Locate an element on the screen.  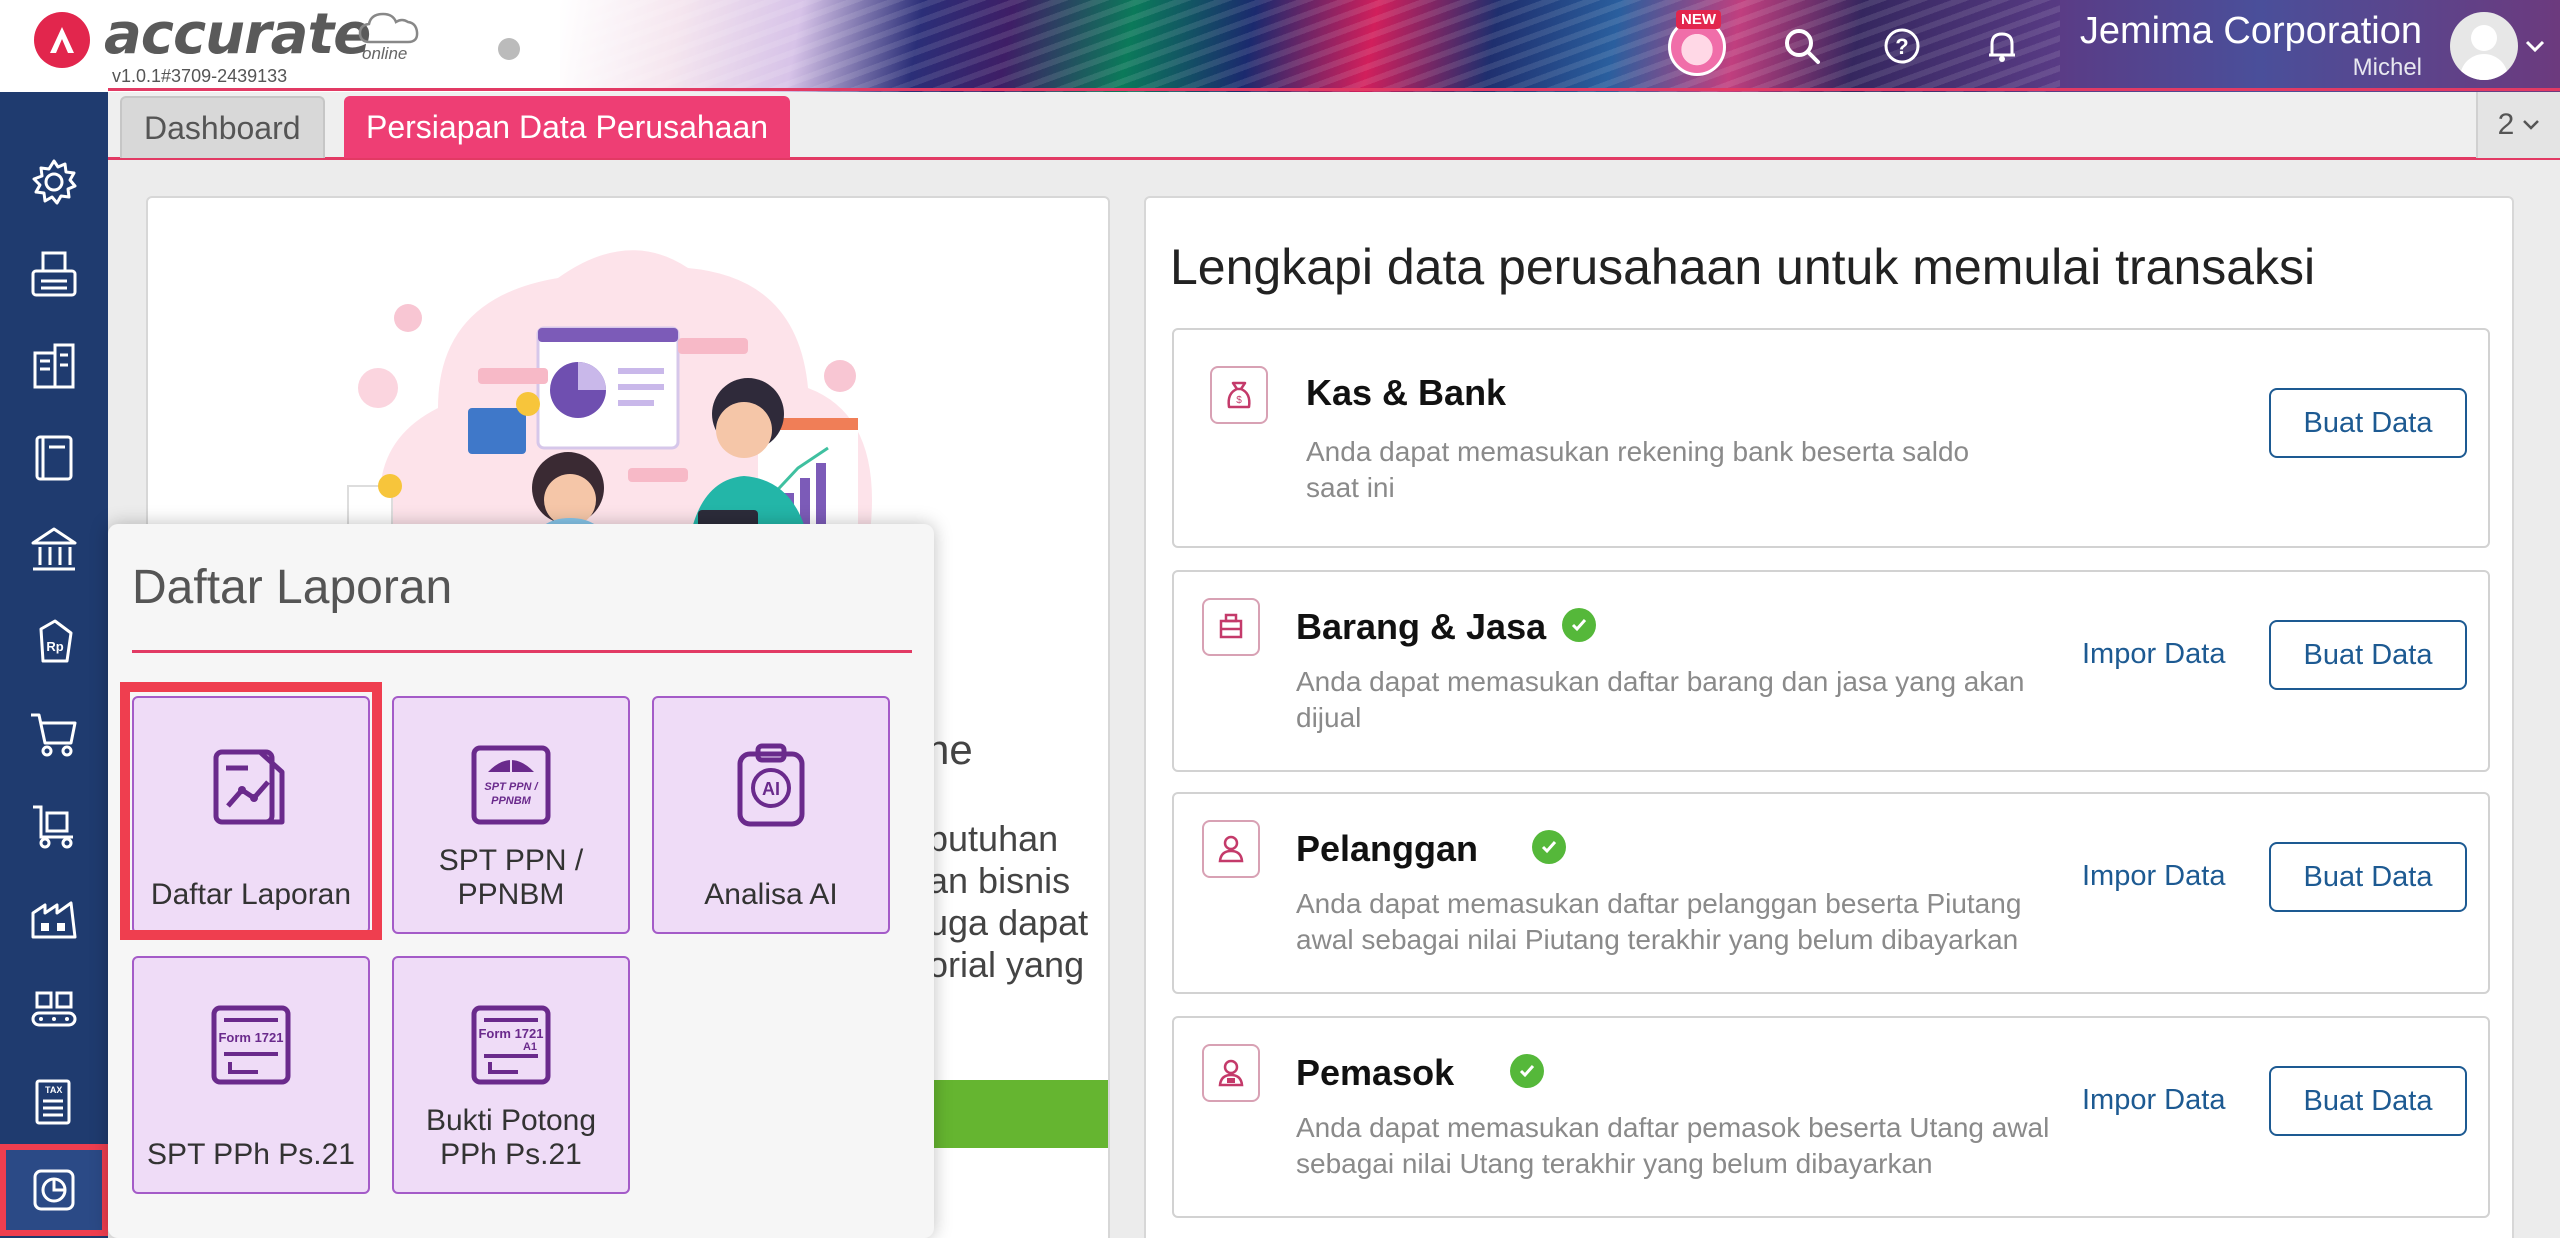
tile-spt-pph-21: Form 1721 SPT PPh Ps.21 is located at coordinates (251, 1075).